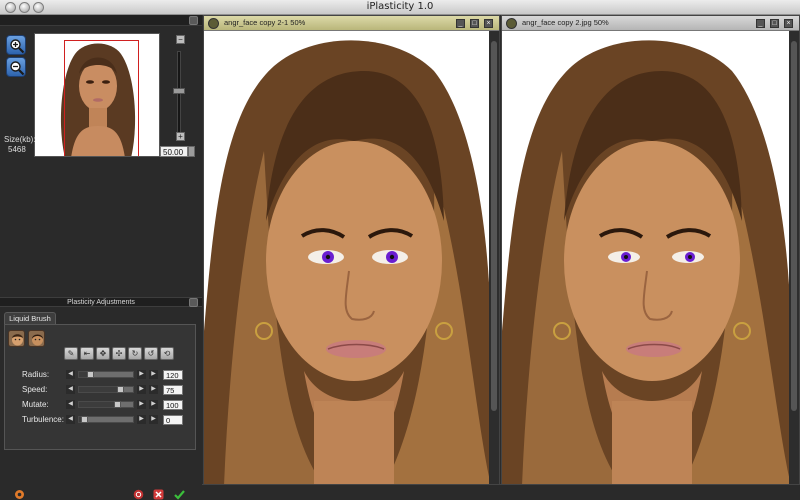 This screenshot has height=500, width=800. I want to click on expand-tool-button: ✥, so click(103, 353).